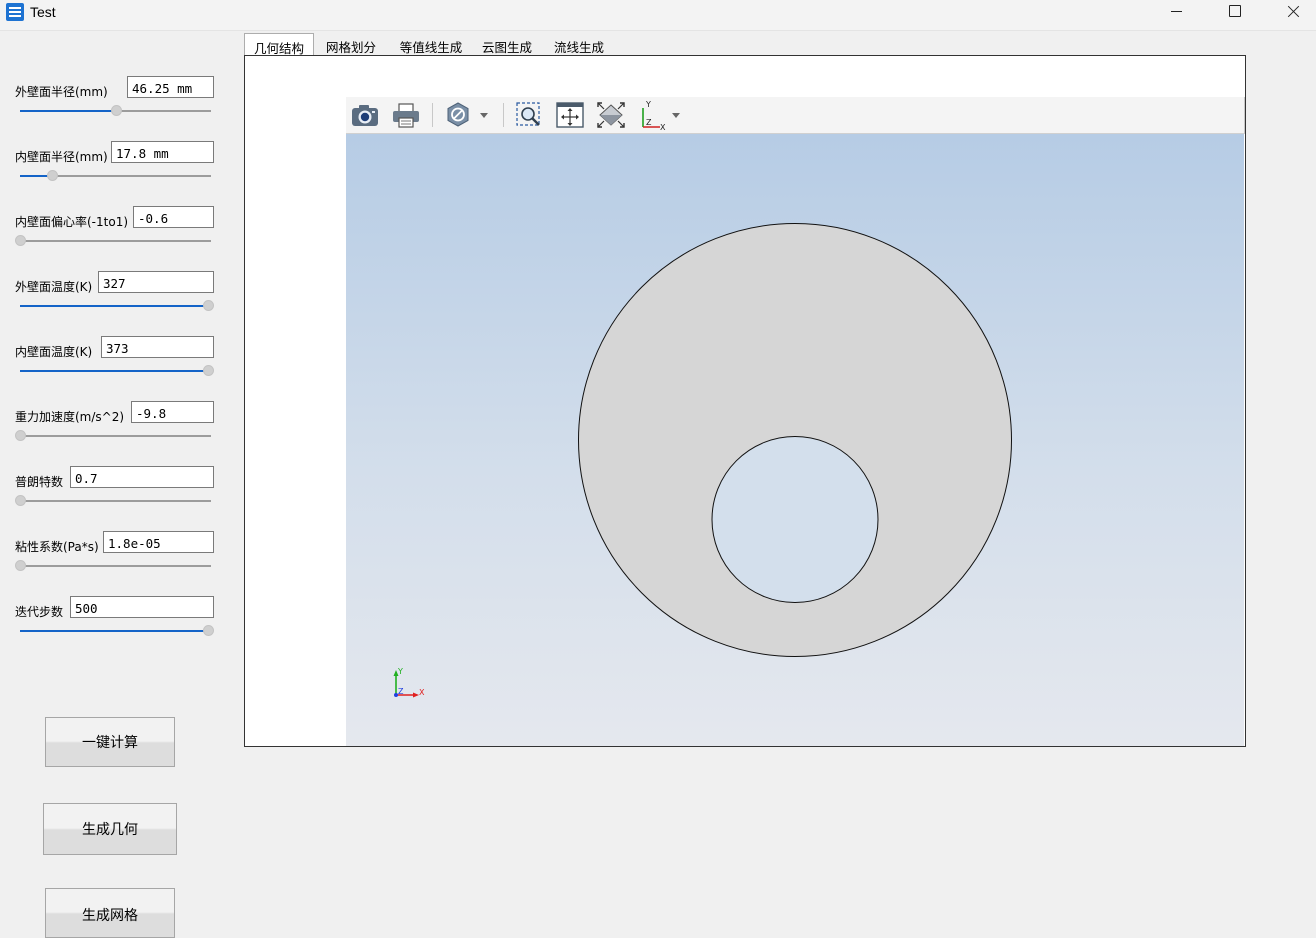  I want to click on axis-view-icon: Y Z X, so click(661, 116).